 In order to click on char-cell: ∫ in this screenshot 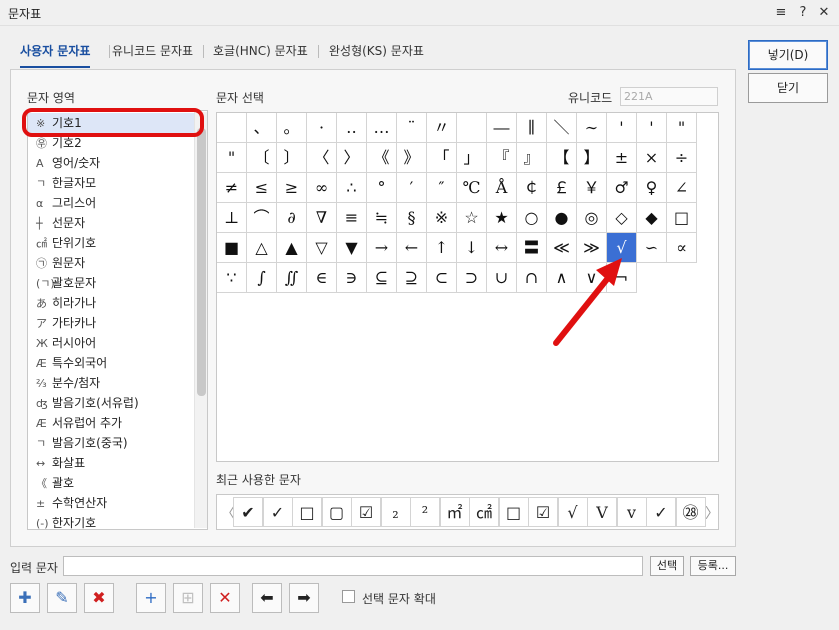, I will do `click(262, 278)`.